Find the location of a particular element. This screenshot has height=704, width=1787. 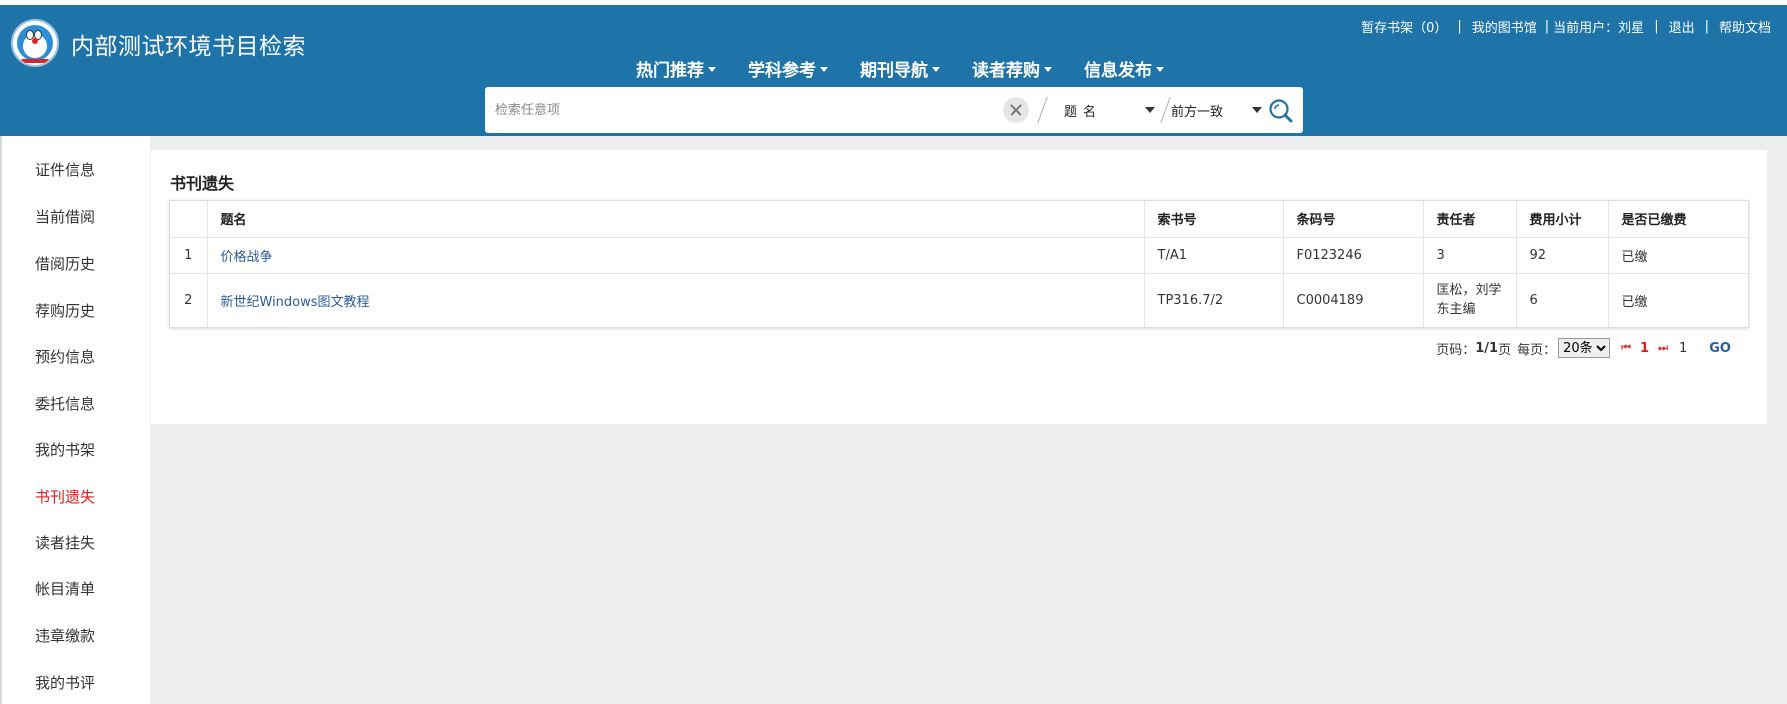

last-page-icon: ⏭ is located at coordinates (1663, 348).